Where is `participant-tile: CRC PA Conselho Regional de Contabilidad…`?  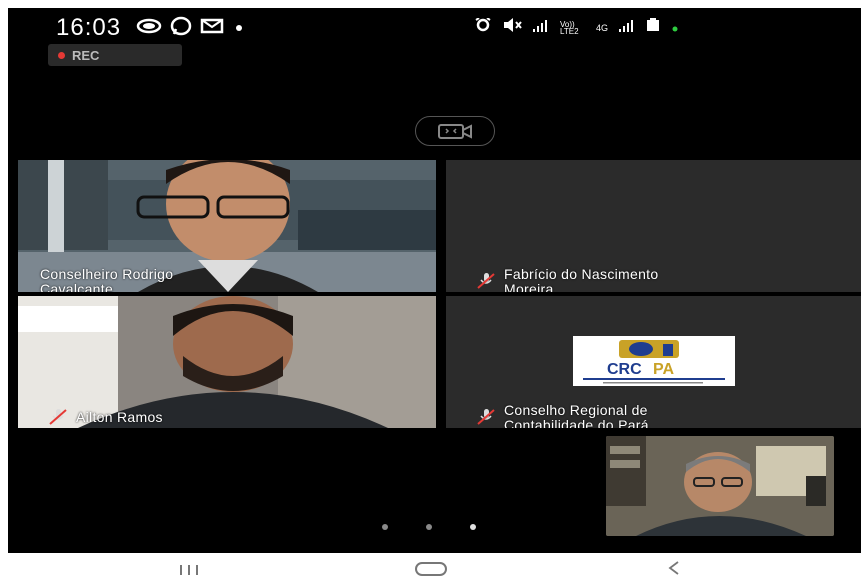
participant-tile: CRC PA Conselho Regional de Contabilidad… is located at coordinates (653, 362).